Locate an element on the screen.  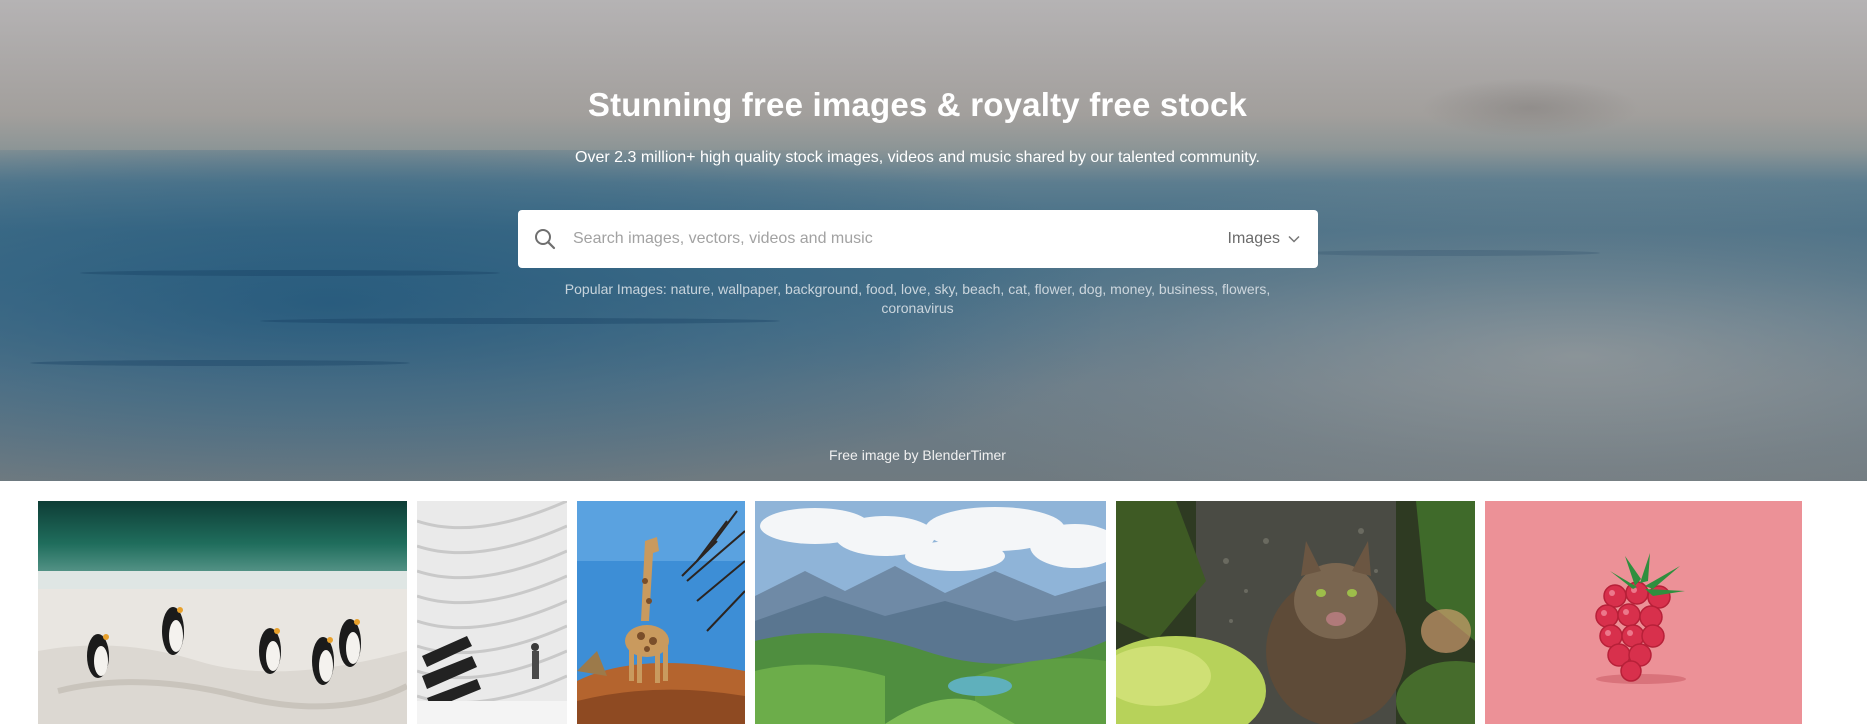
popular-tag: nature is located at coordinates (691, 289).